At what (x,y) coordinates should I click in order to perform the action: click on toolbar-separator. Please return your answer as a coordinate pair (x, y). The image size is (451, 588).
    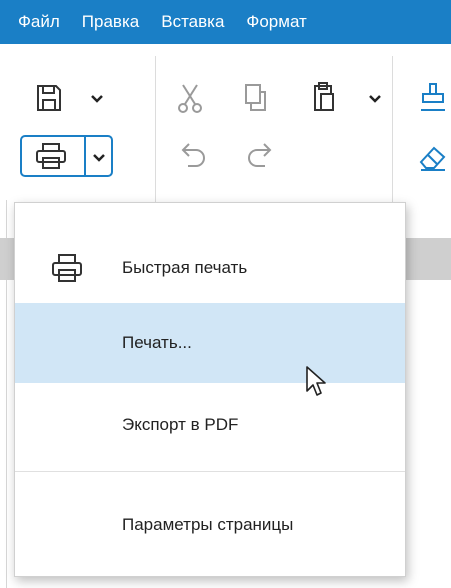
    Looking at the image, I should click on (155, 130).